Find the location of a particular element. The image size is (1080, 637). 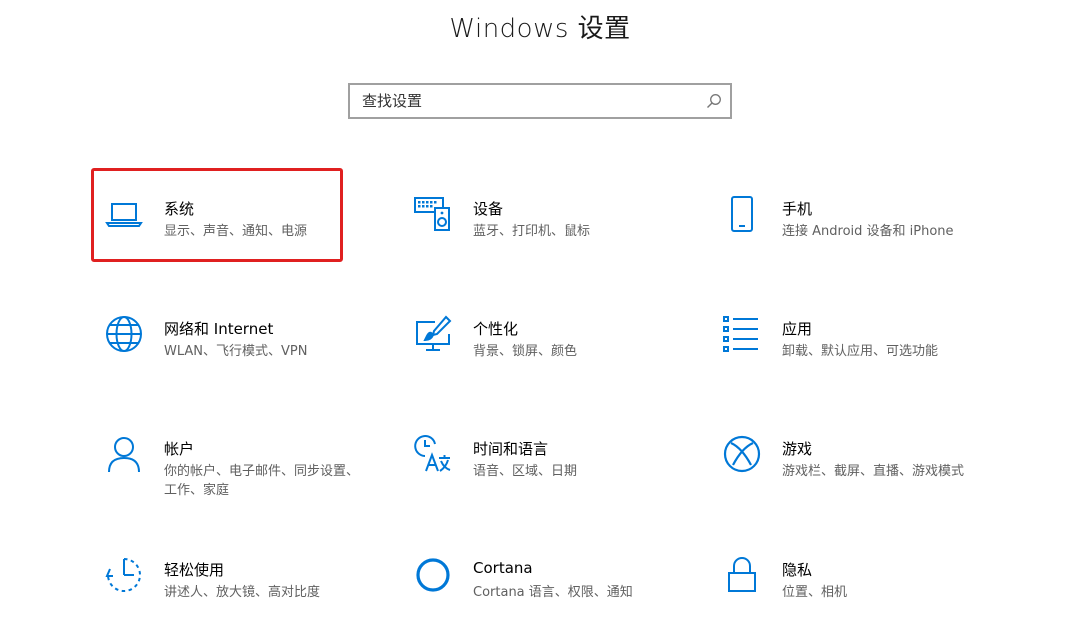

tile-description: 卸载、默认应用、可选功能 is located at coordinates (860, 351).